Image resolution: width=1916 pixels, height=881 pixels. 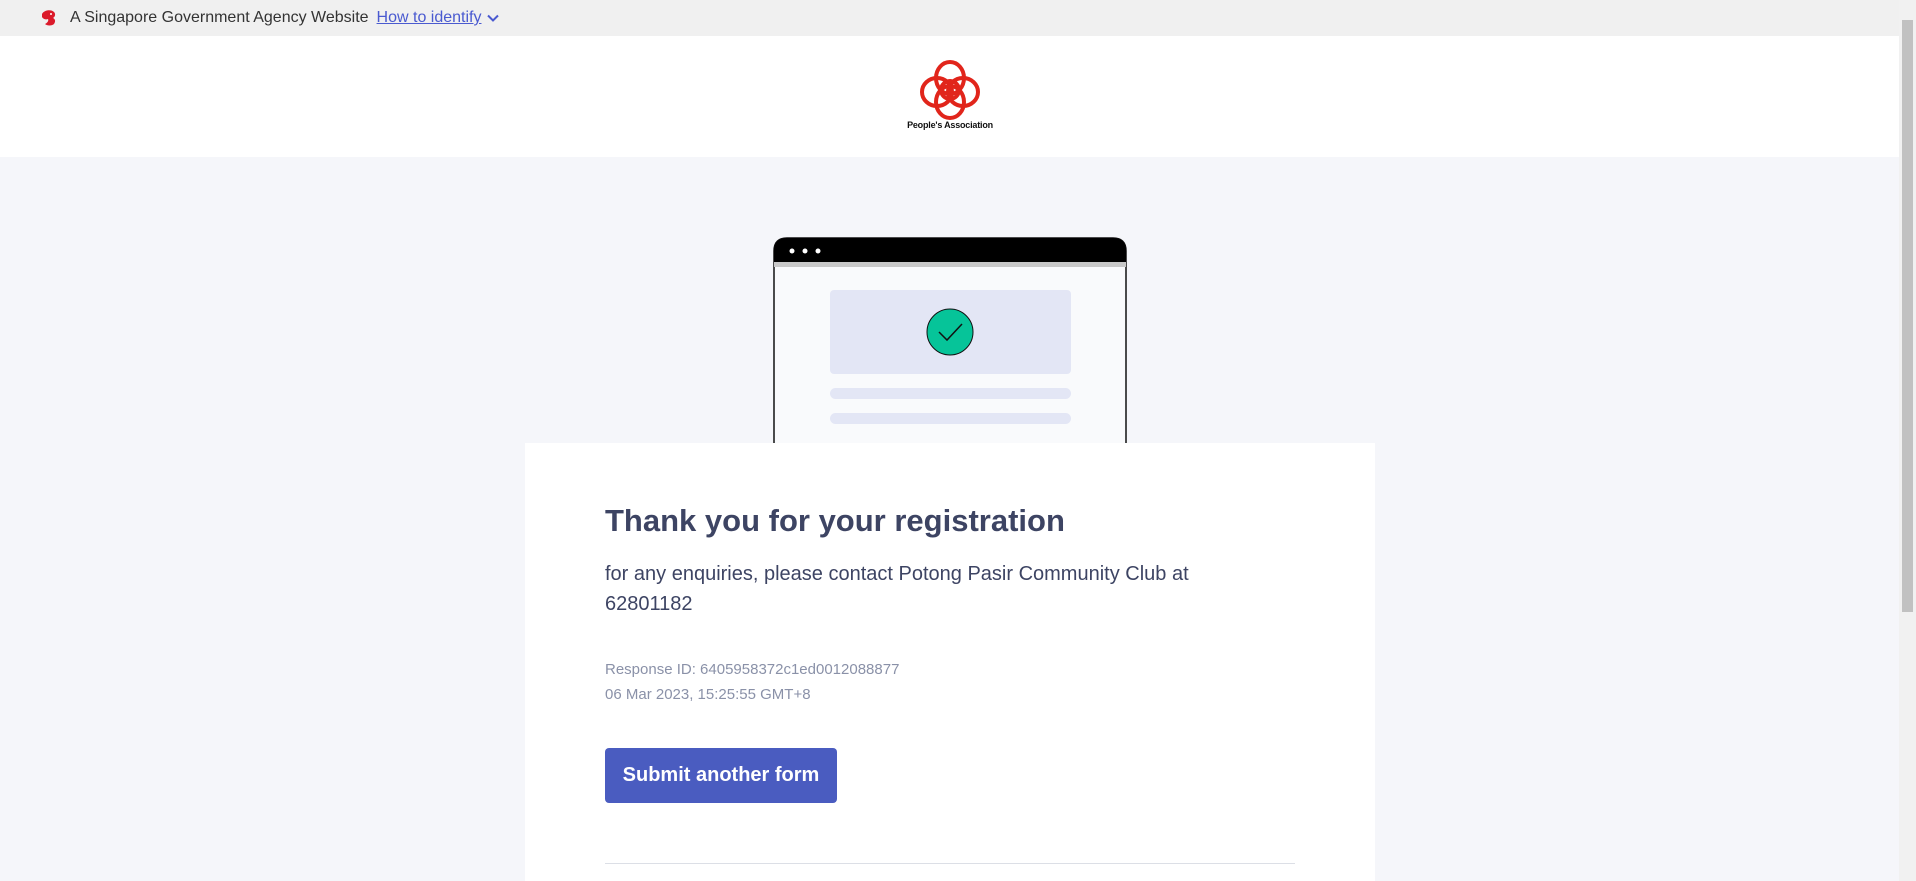 I want to click on how-to-identify-link: How to identify, so click(x=438, y=18).